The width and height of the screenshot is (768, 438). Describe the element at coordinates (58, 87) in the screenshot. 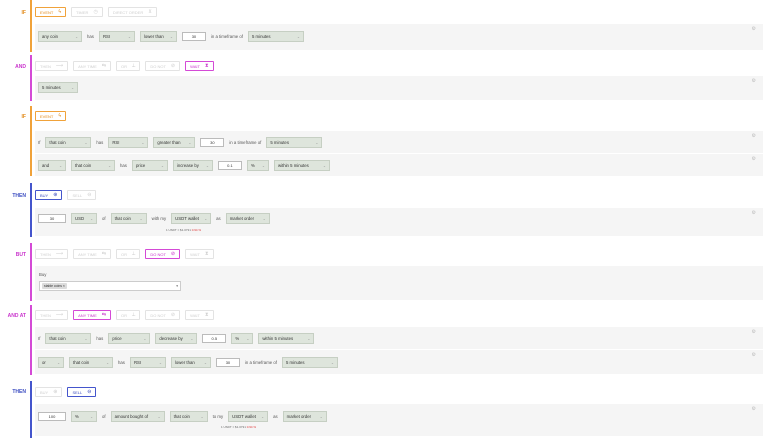

I see `duration-select: 5 minutes ⌄` at that location.